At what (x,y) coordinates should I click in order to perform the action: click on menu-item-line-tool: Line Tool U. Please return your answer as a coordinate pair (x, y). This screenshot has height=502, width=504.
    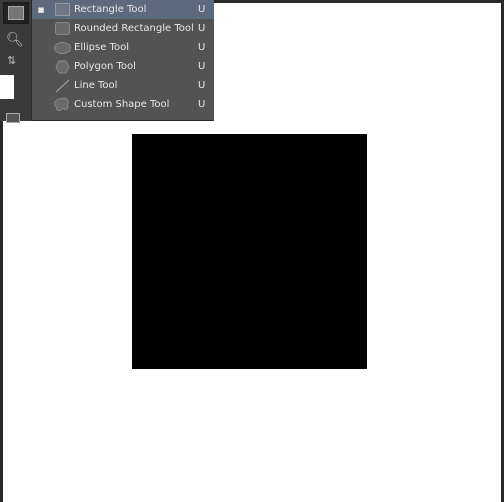
    Looking at the image, I should click on (123, 85).